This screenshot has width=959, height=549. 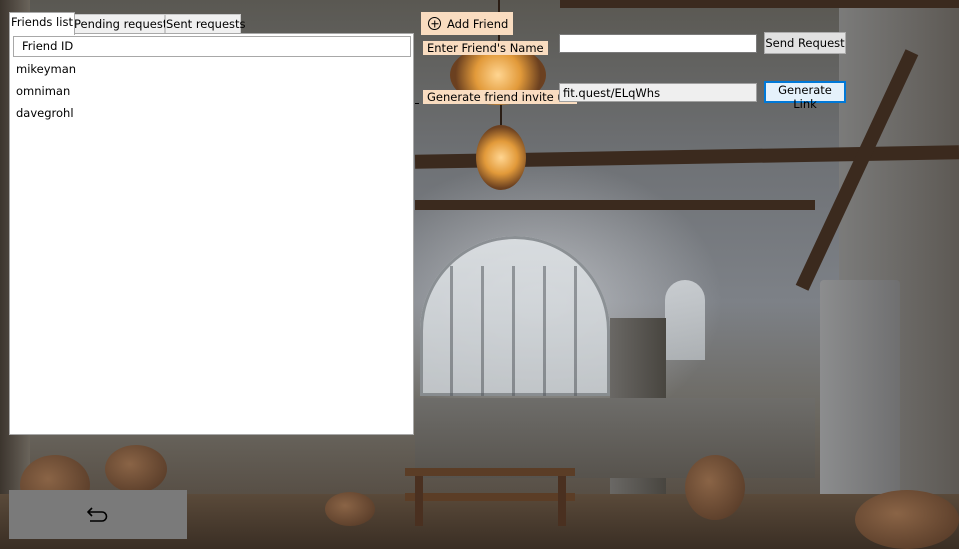 I want to click on column-header-friend-id: Friend ID, so click(x=212, y=46).